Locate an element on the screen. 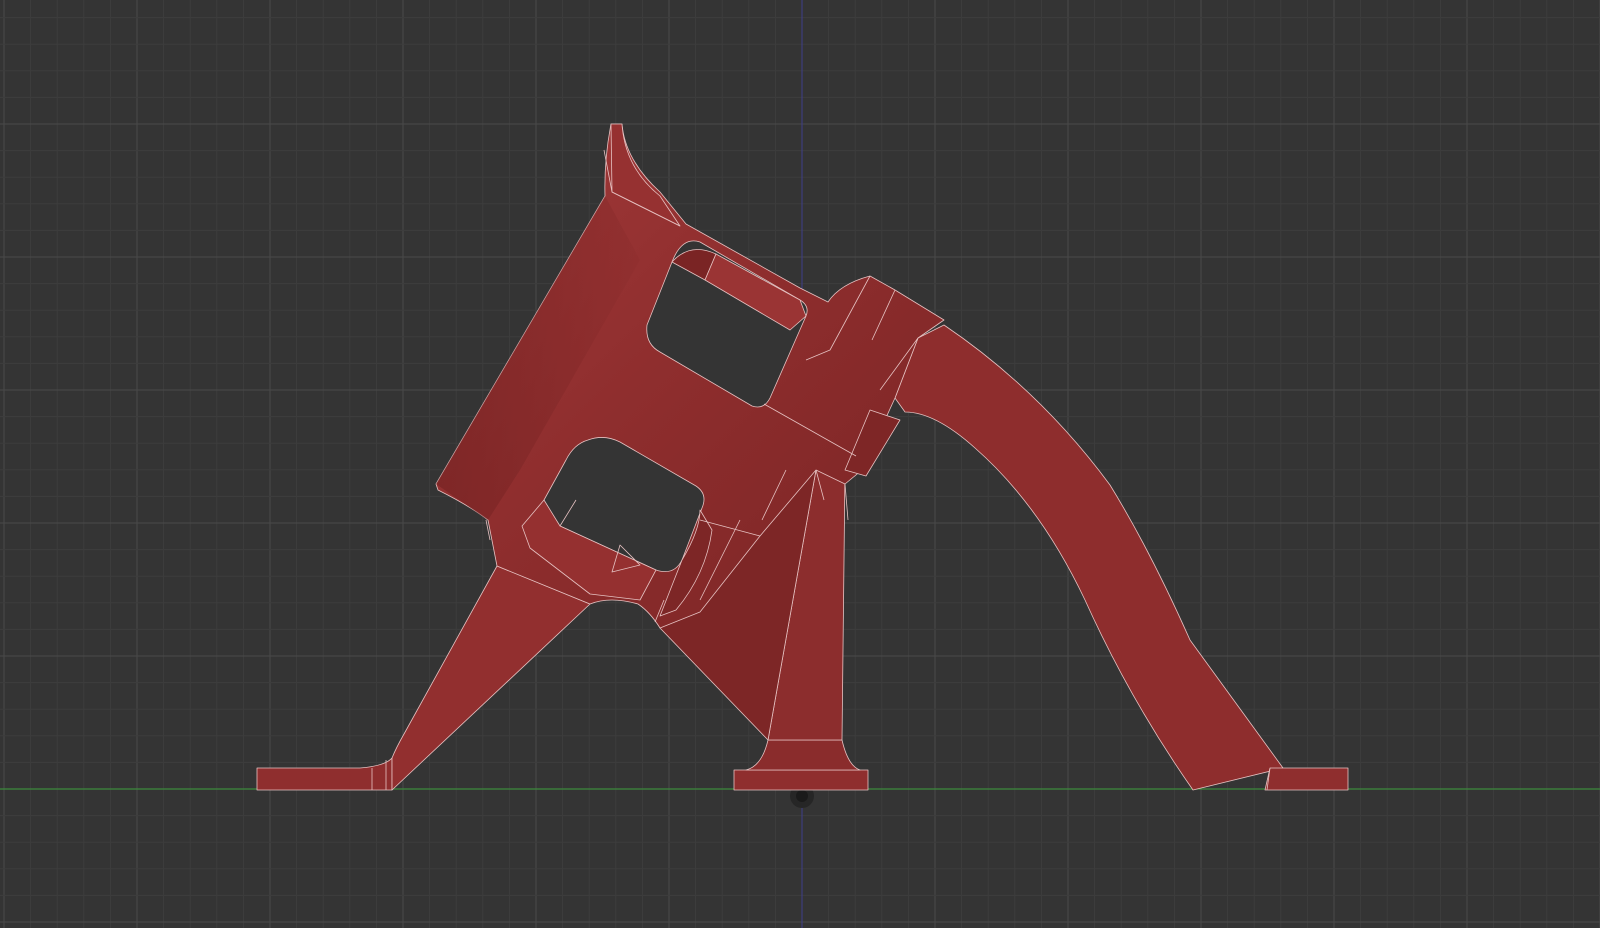  left-leg is located at coordinates (491, 678).